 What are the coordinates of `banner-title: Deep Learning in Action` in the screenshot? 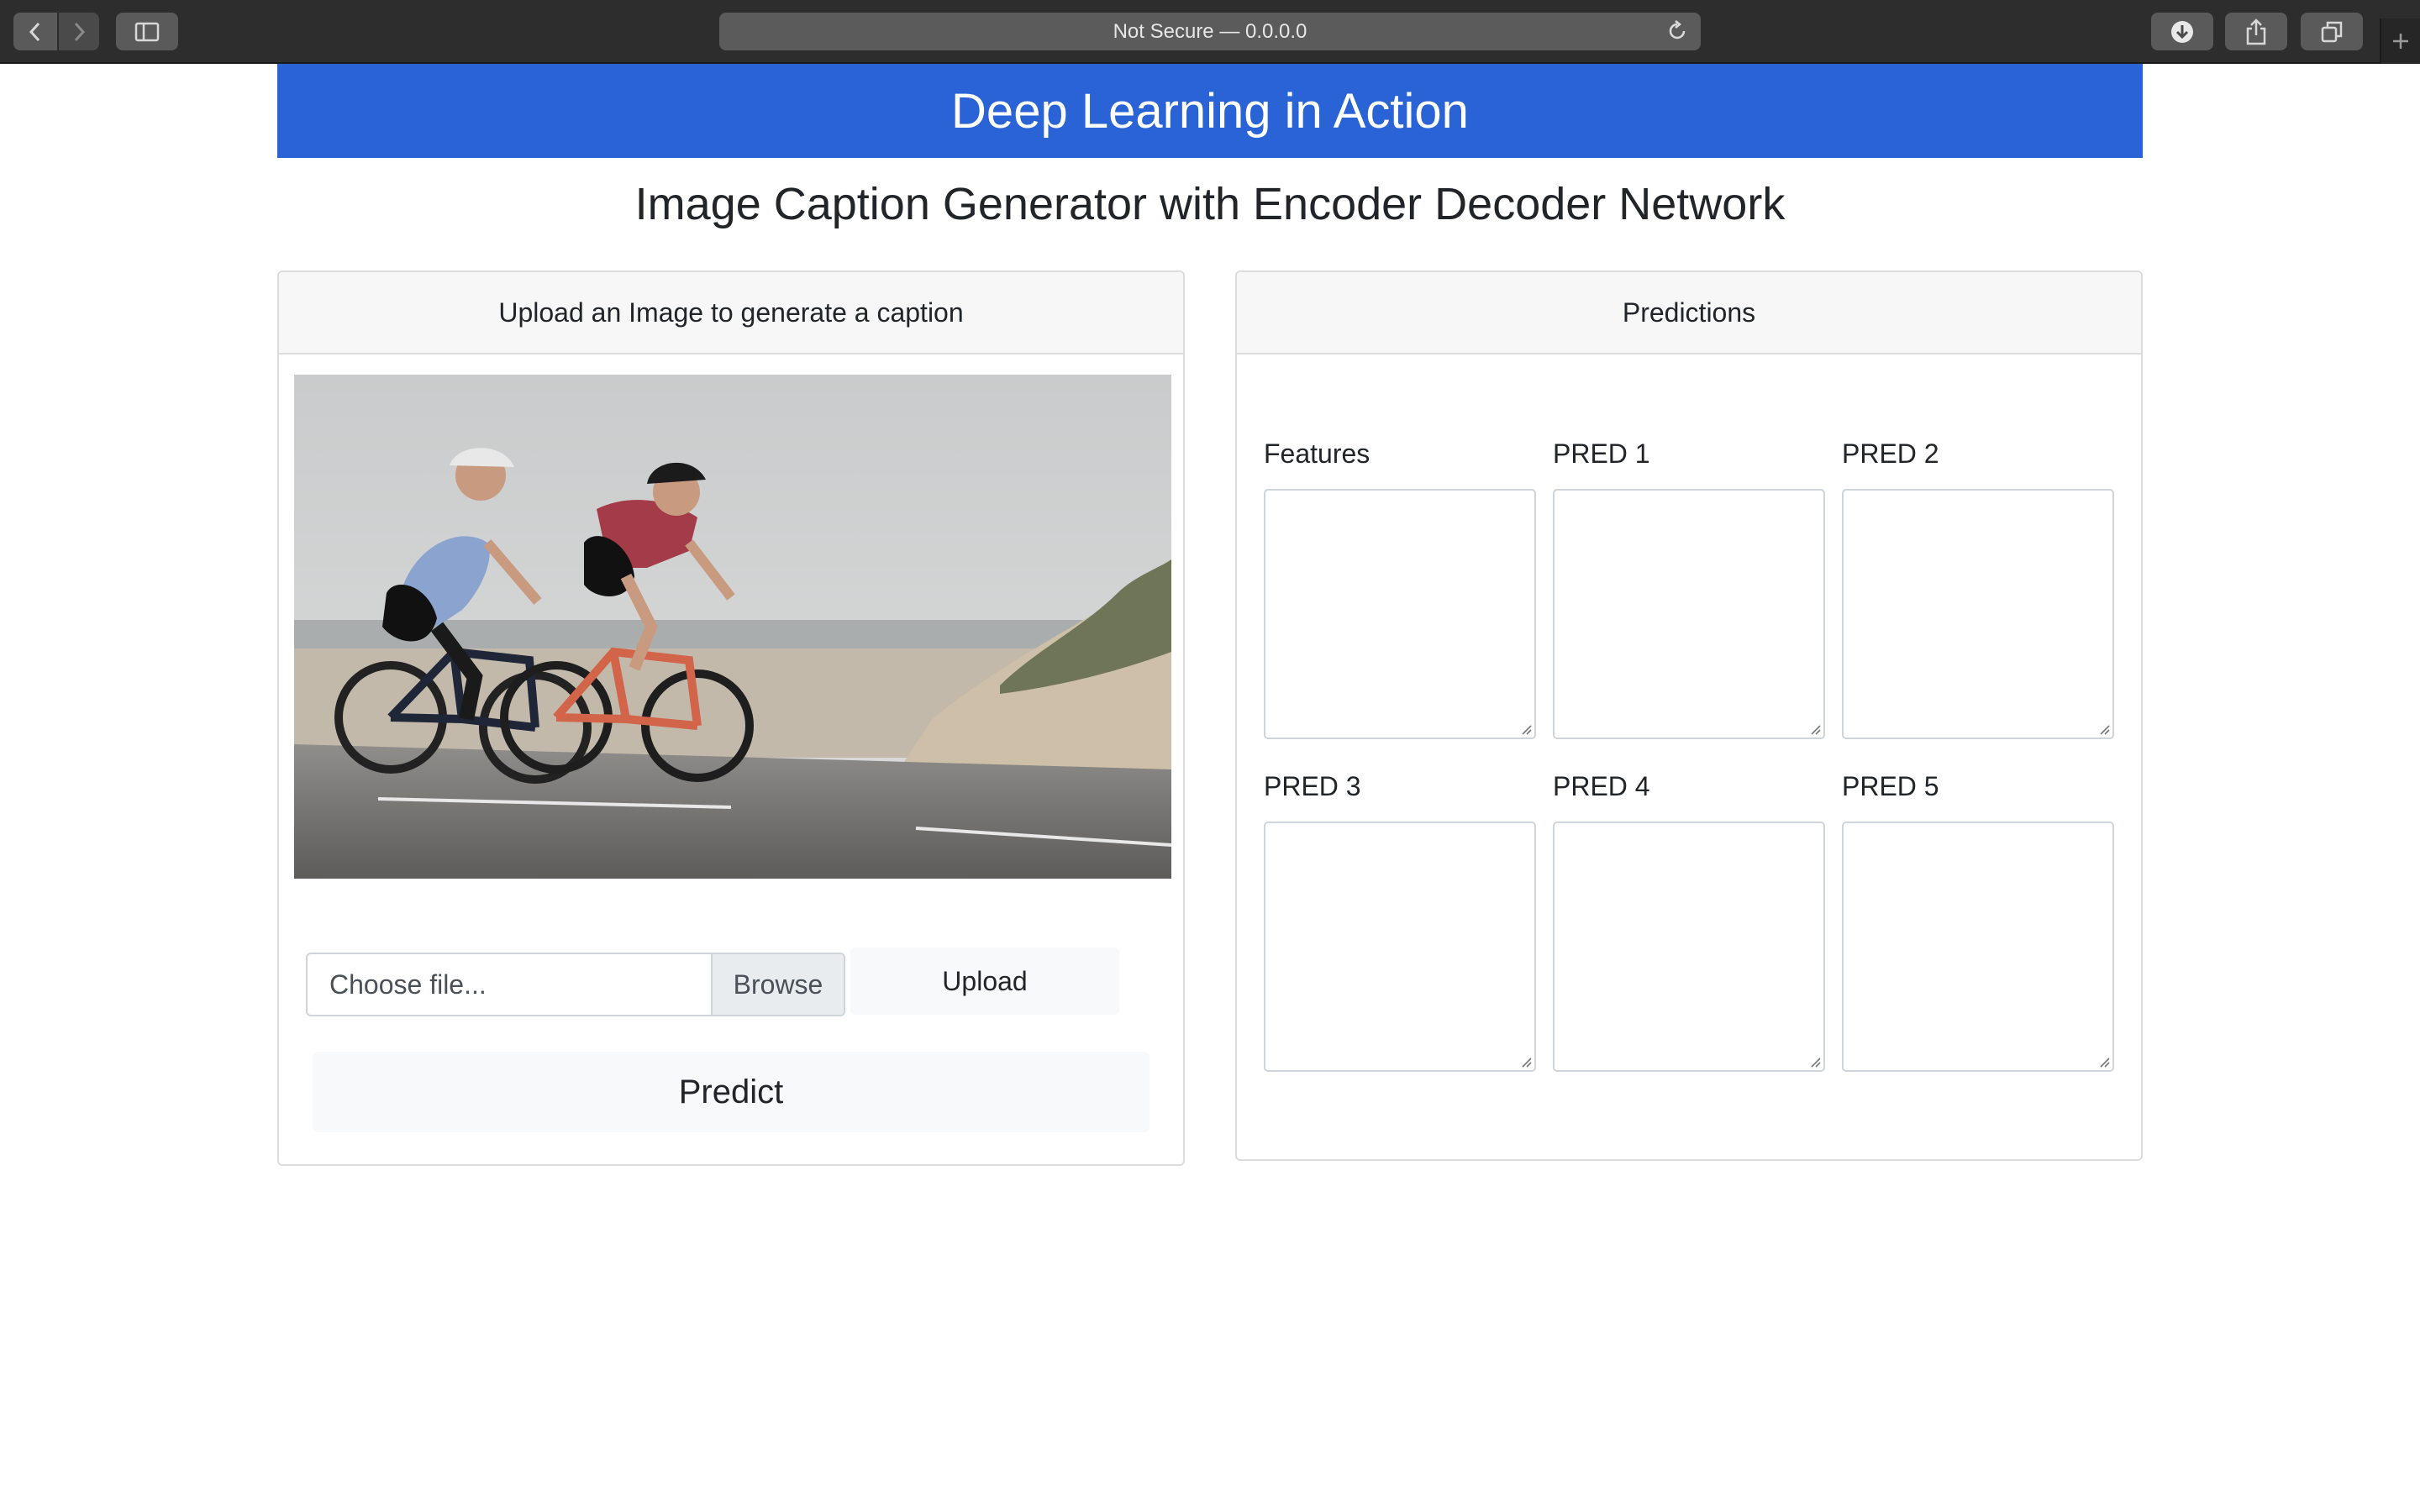 It's located at (1210, 111).